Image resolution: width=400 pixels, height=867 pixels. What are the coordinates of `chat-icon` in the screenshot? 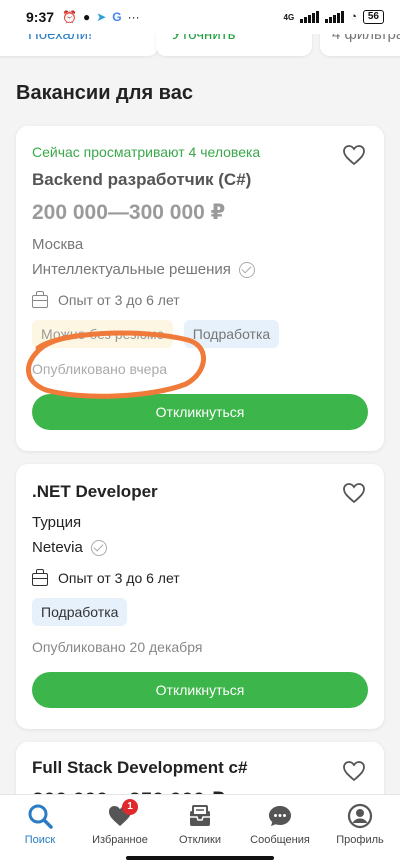 It's located at (280, 816).